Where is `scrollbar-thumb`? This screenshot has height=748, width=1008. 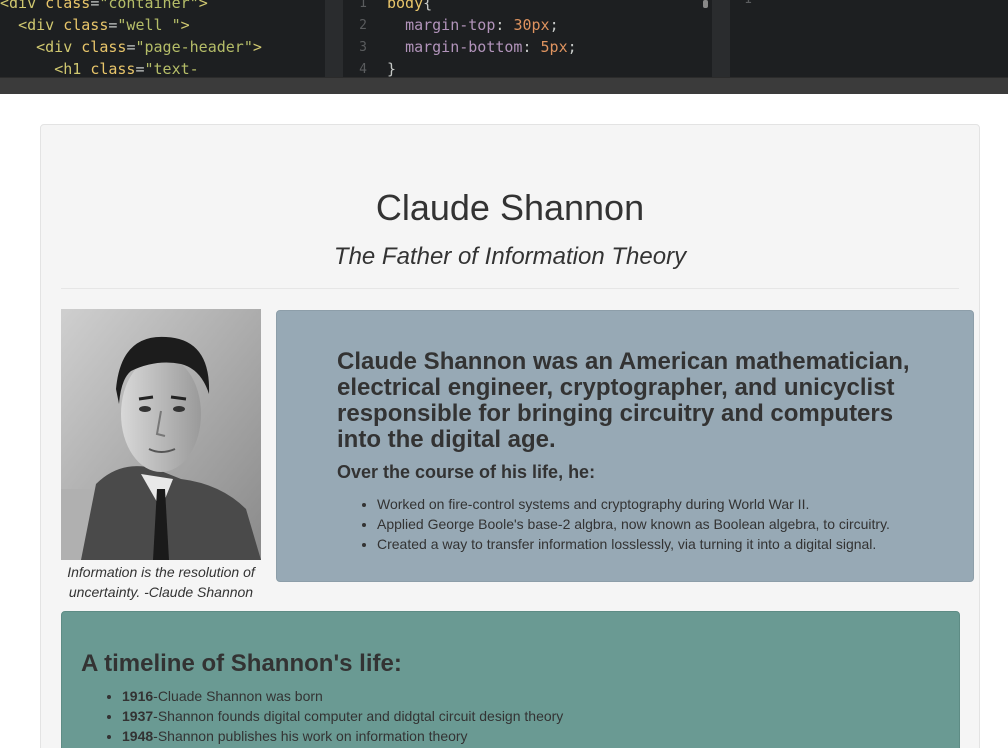
scrollbar-thumb is located at coordinates (705, 4).